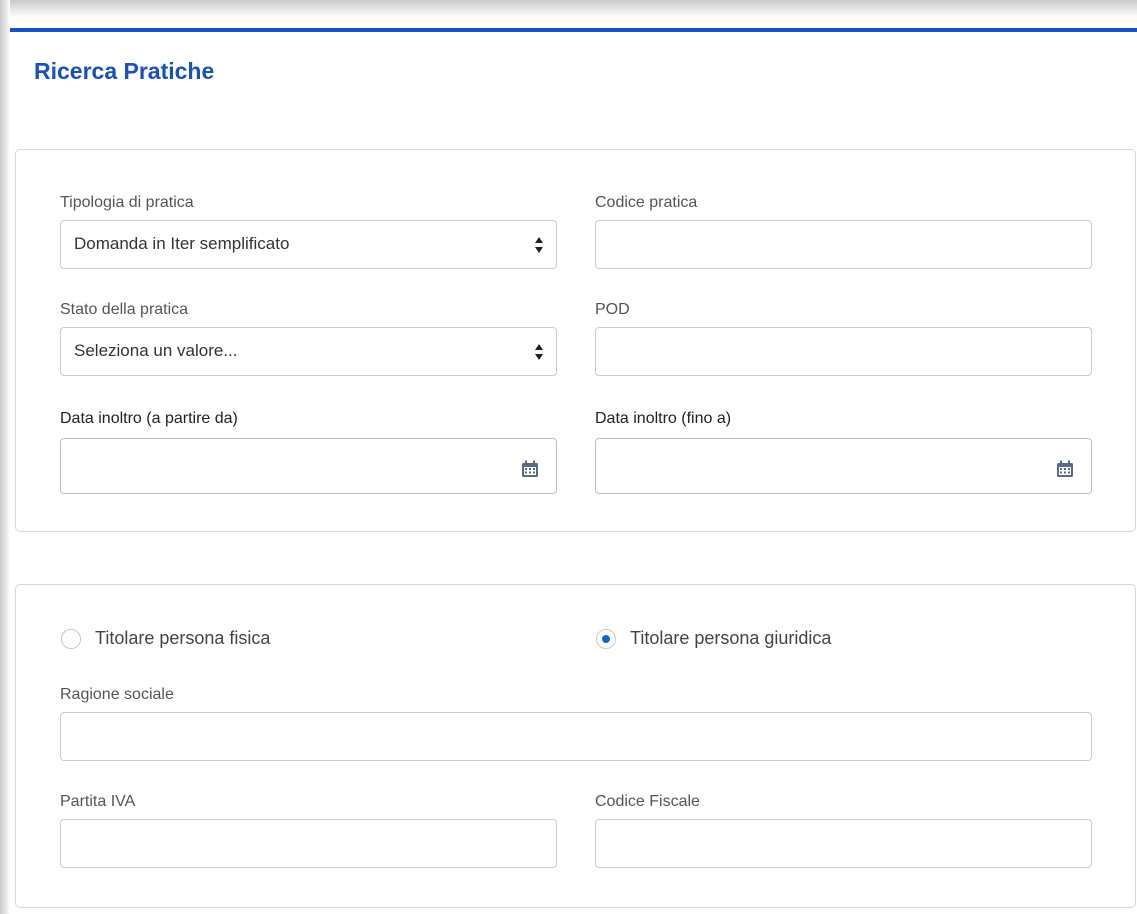 The image size is (1137, 914). What do you see at coordinates (731, 638) in the screenshot?
I see `radio-persona-giuridica-label: Titolare persona giuridica` at bounding box center [731, 638].